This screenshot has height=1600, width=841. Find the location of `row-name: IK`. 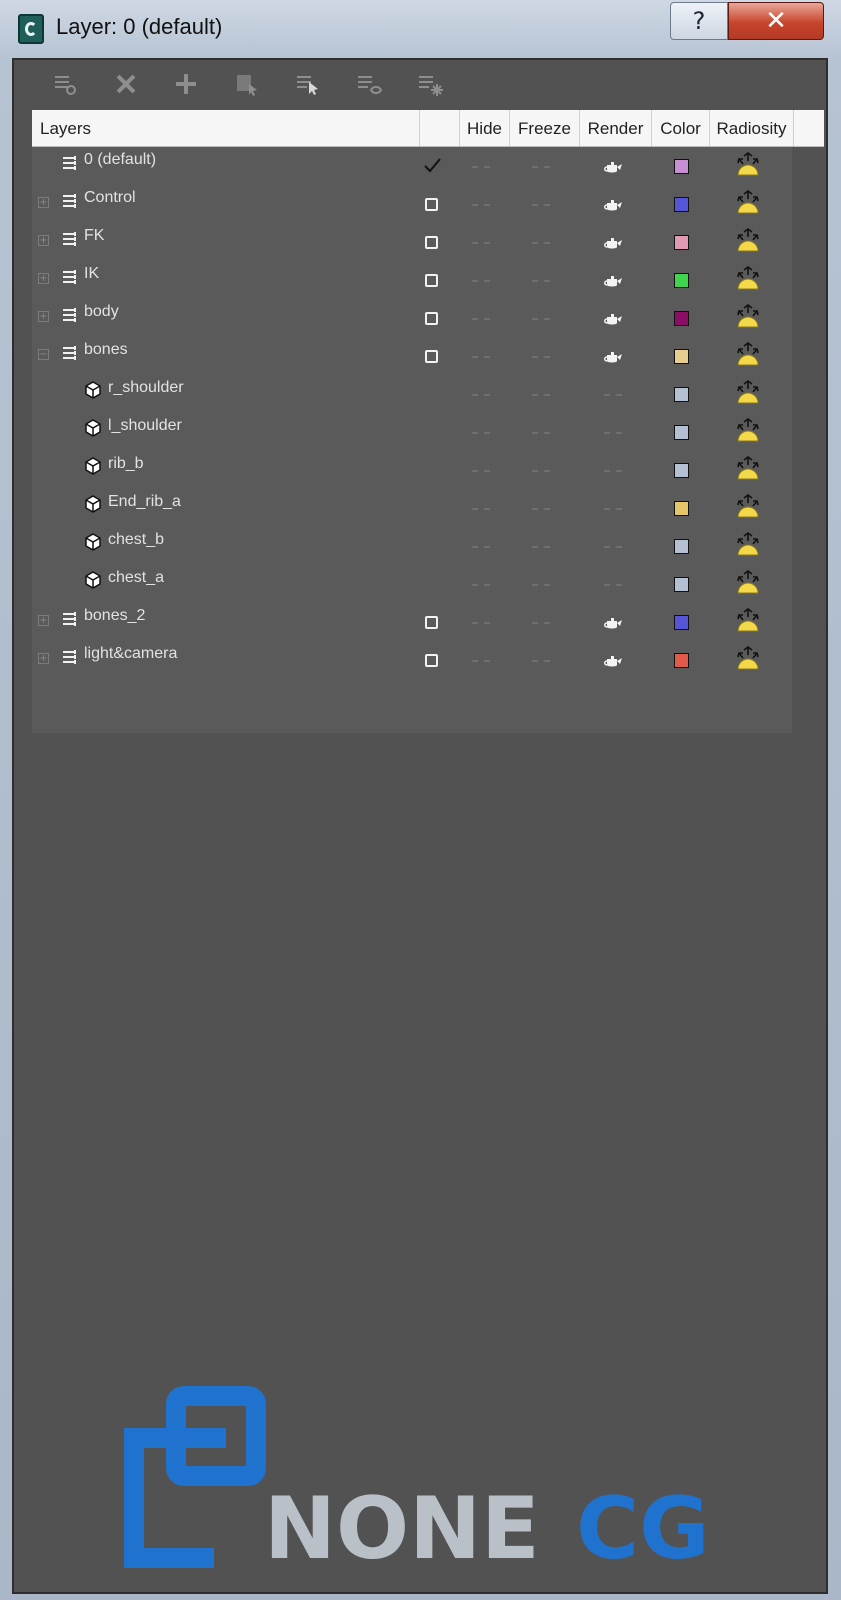

row-name: IK is located at coordinates (91, 274).